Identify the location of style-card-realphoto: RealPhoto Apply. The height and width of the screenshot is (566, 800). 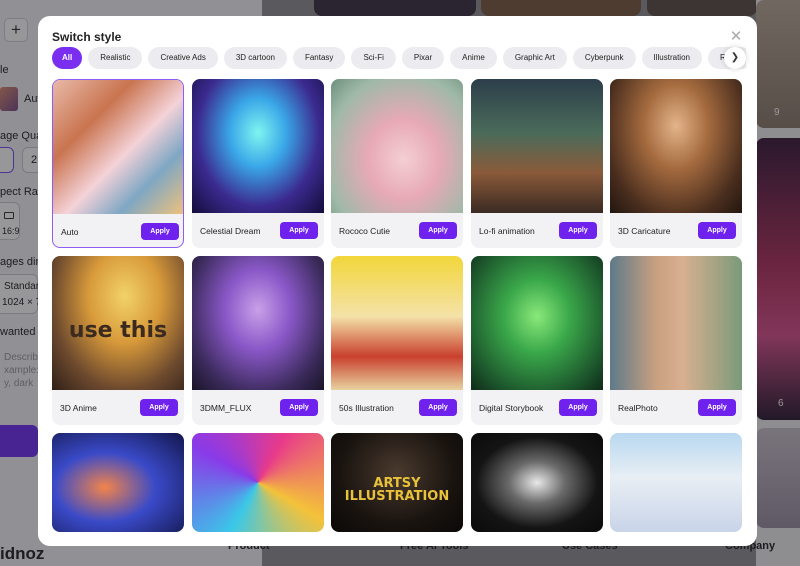
(676, 340).